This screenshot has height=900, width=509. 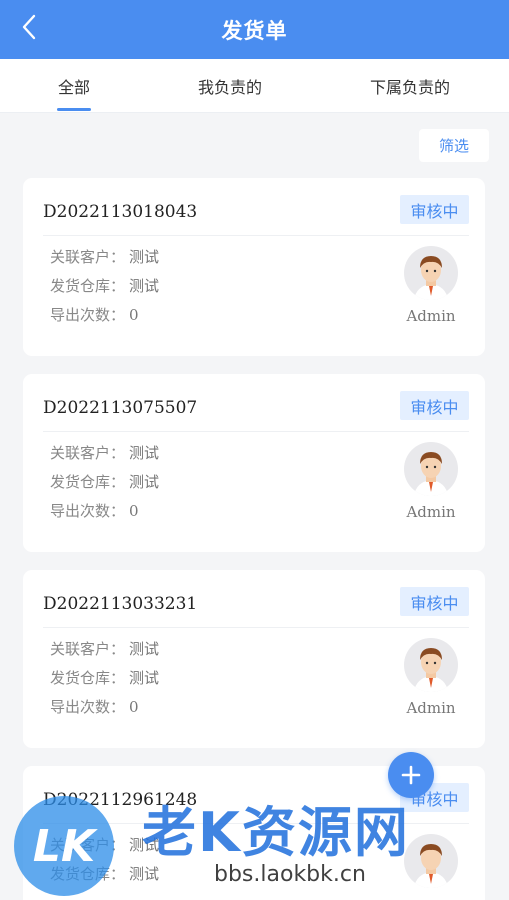 I want to click on plus-icon, so click(x=411, y=775).